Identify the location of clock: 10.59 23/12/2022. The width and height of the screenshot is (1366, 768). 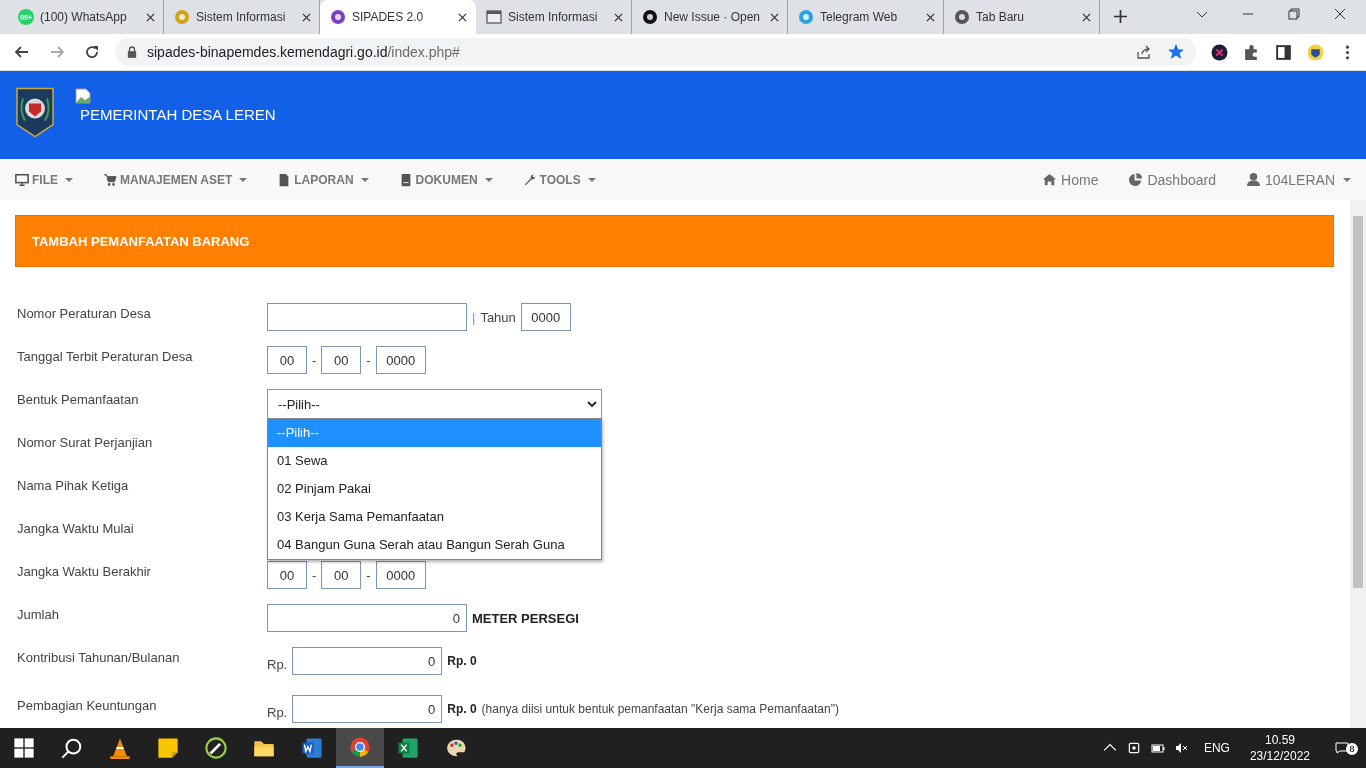
(1279, 748).